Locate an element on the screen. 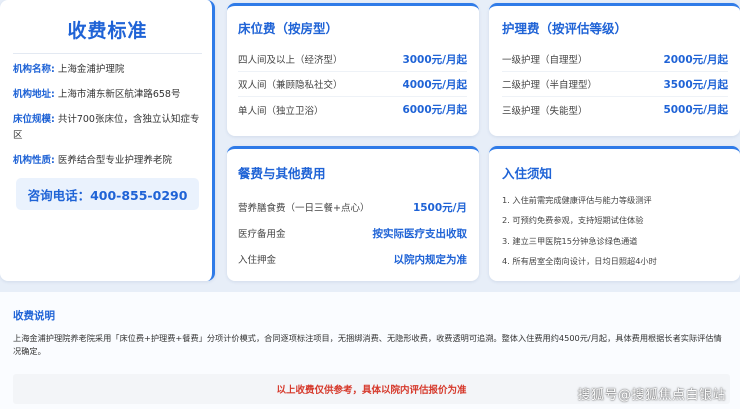  info-value: 上海市浦东新区航津路658号 is located at coordinates (119, 94).